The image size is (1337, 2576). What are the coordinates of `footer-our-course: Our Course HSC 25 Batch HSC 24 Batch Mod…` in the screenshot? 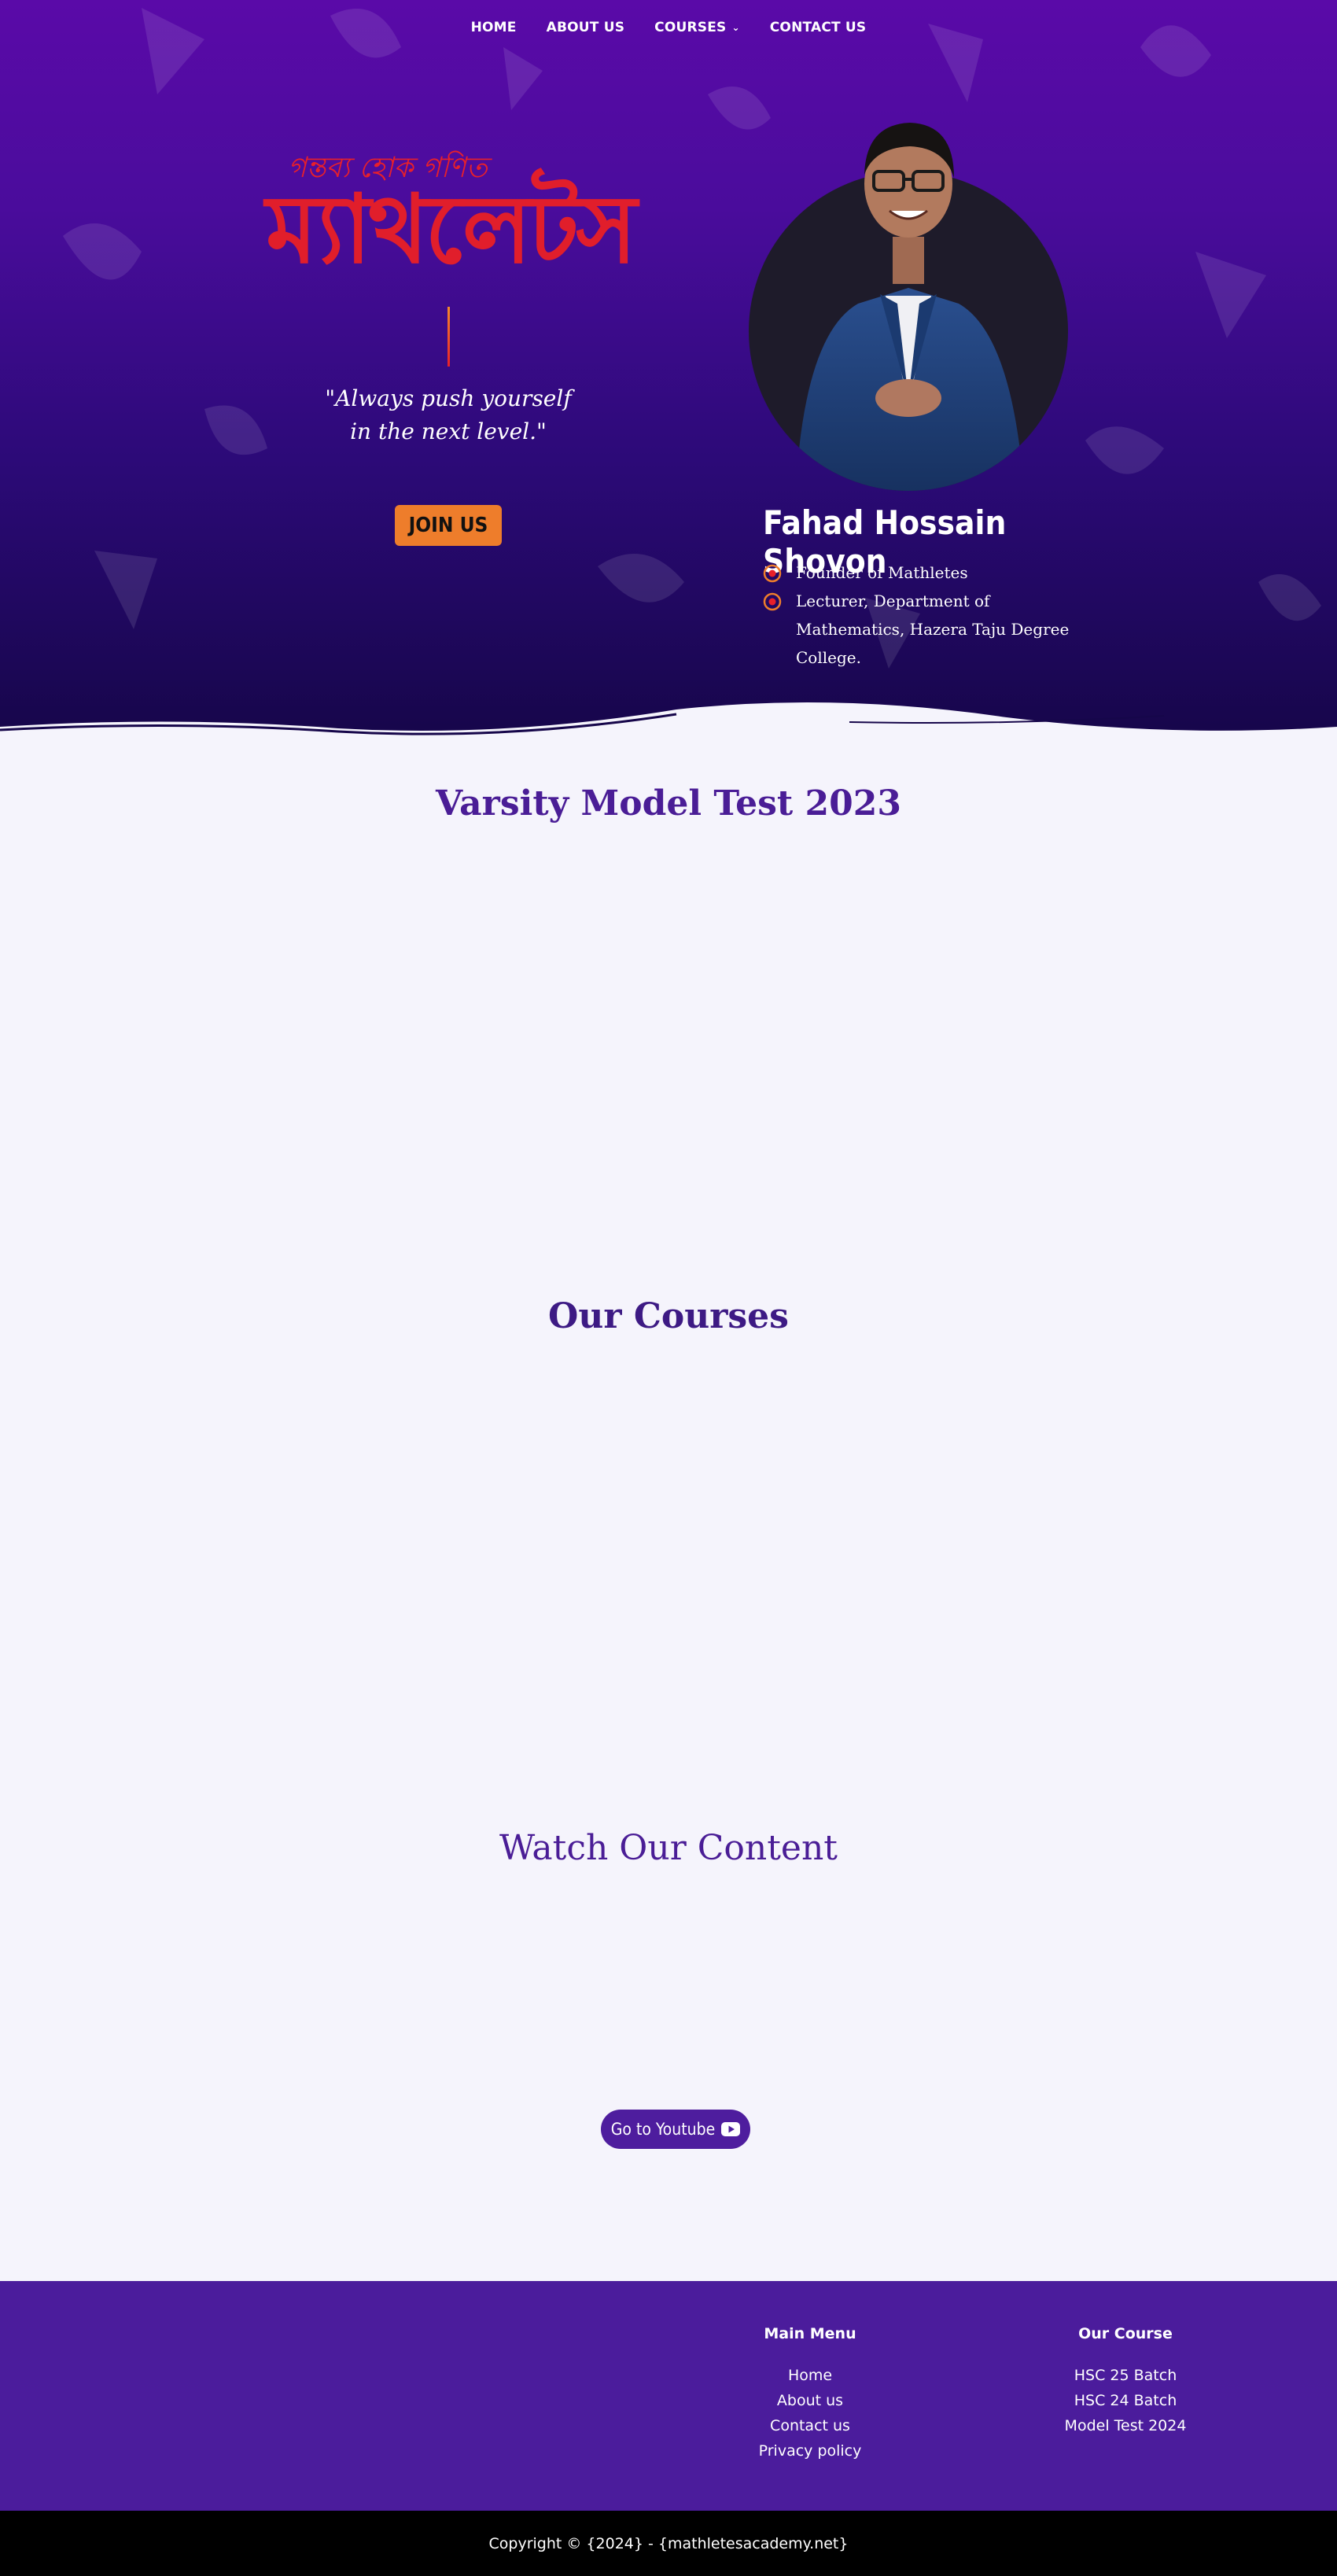 It's located at (1125, 2381).